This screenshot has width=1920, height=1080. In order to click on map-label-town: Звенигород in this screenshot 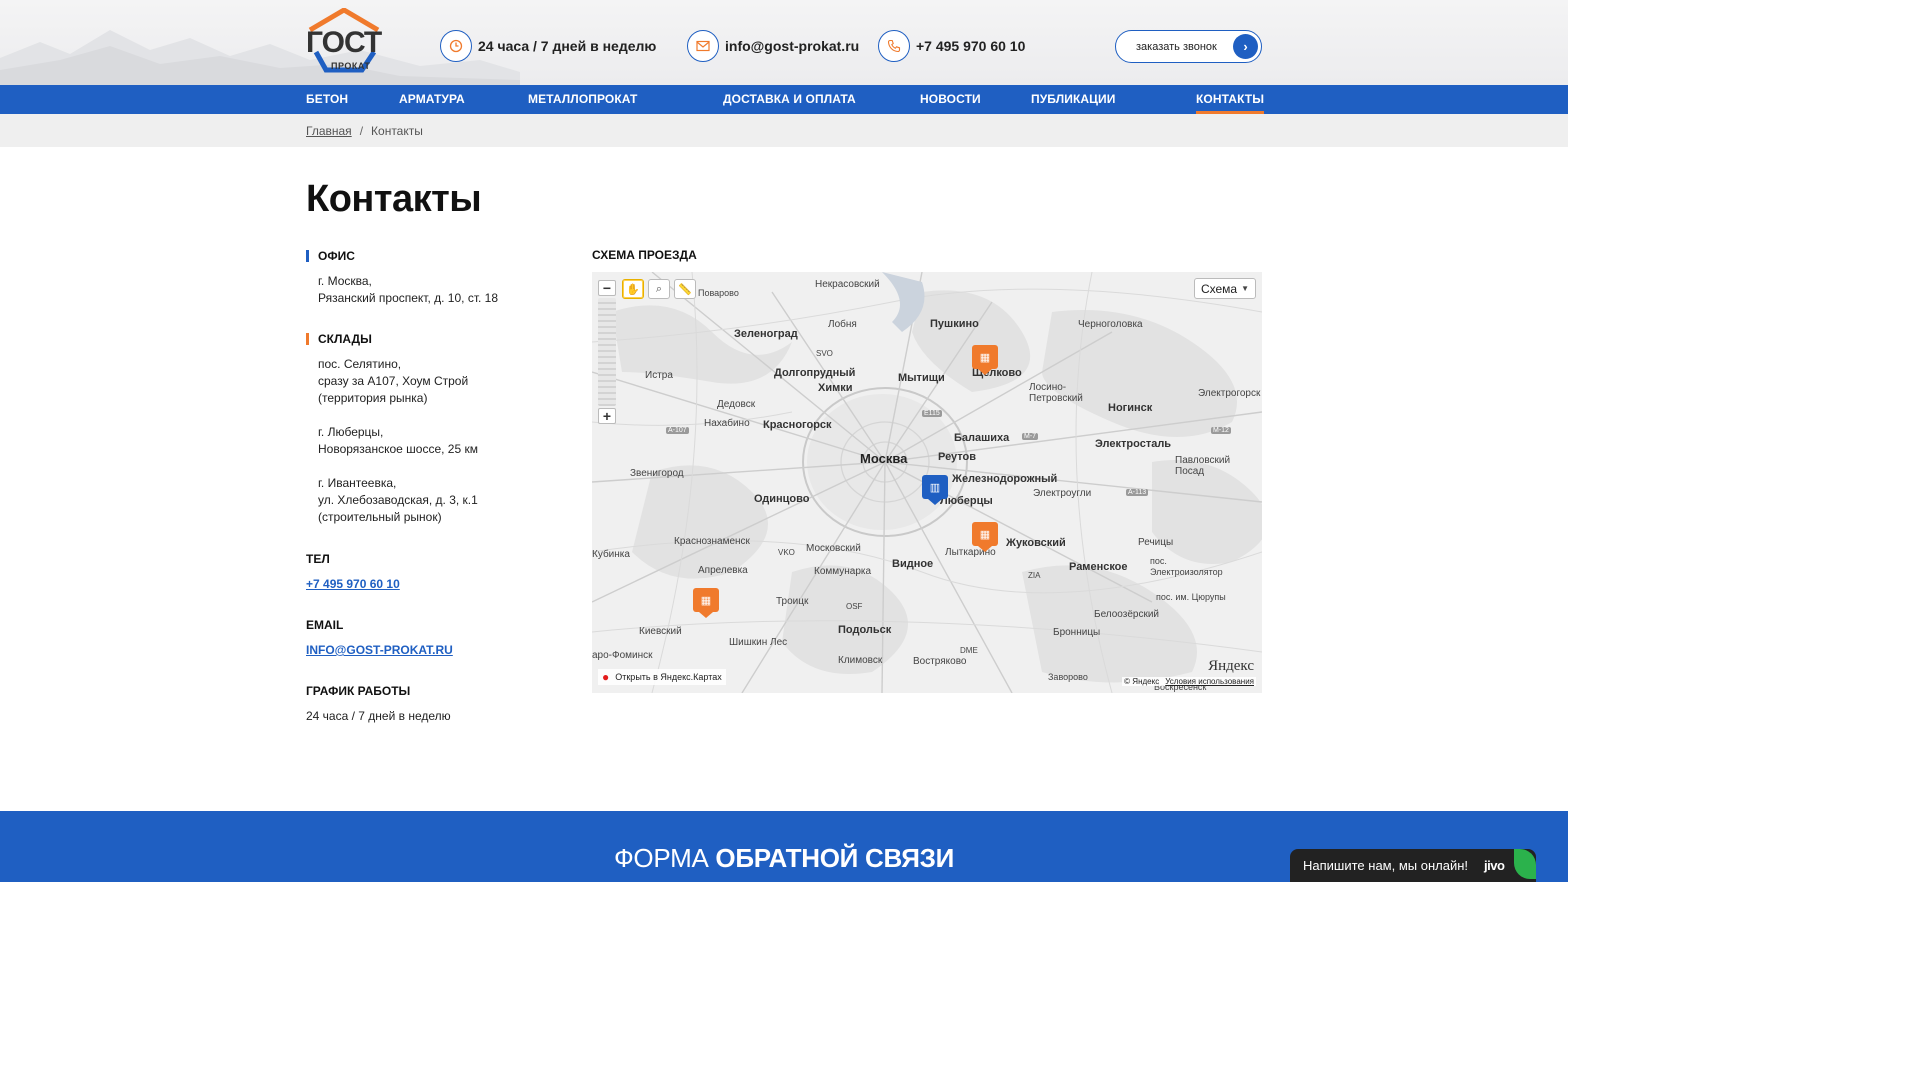, I will do `click(657, 473)`.